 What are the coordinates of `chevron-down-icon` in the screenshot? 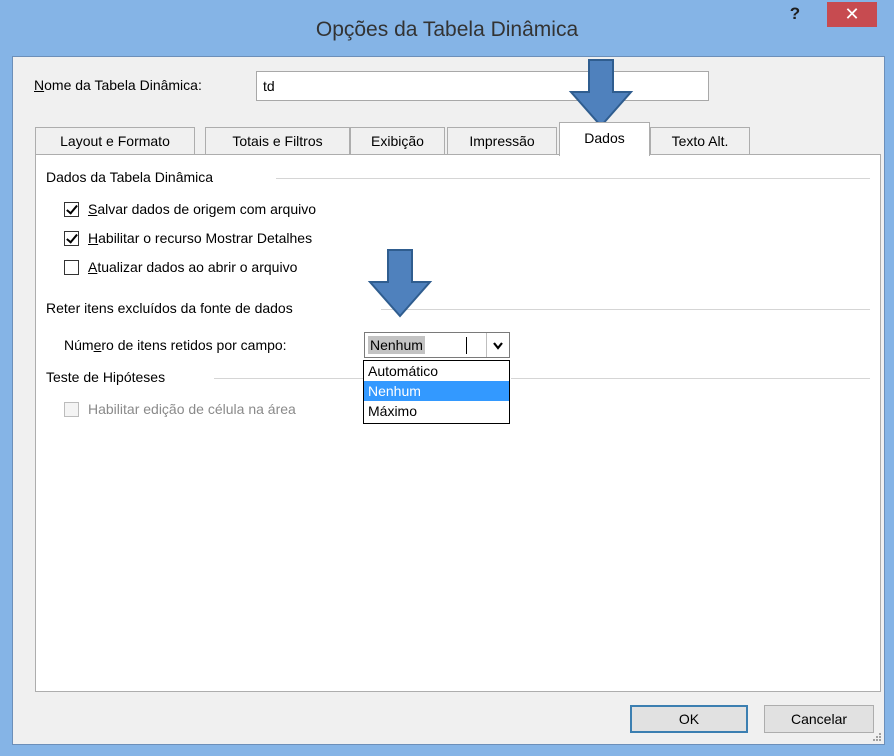 It's located at (498, 346).